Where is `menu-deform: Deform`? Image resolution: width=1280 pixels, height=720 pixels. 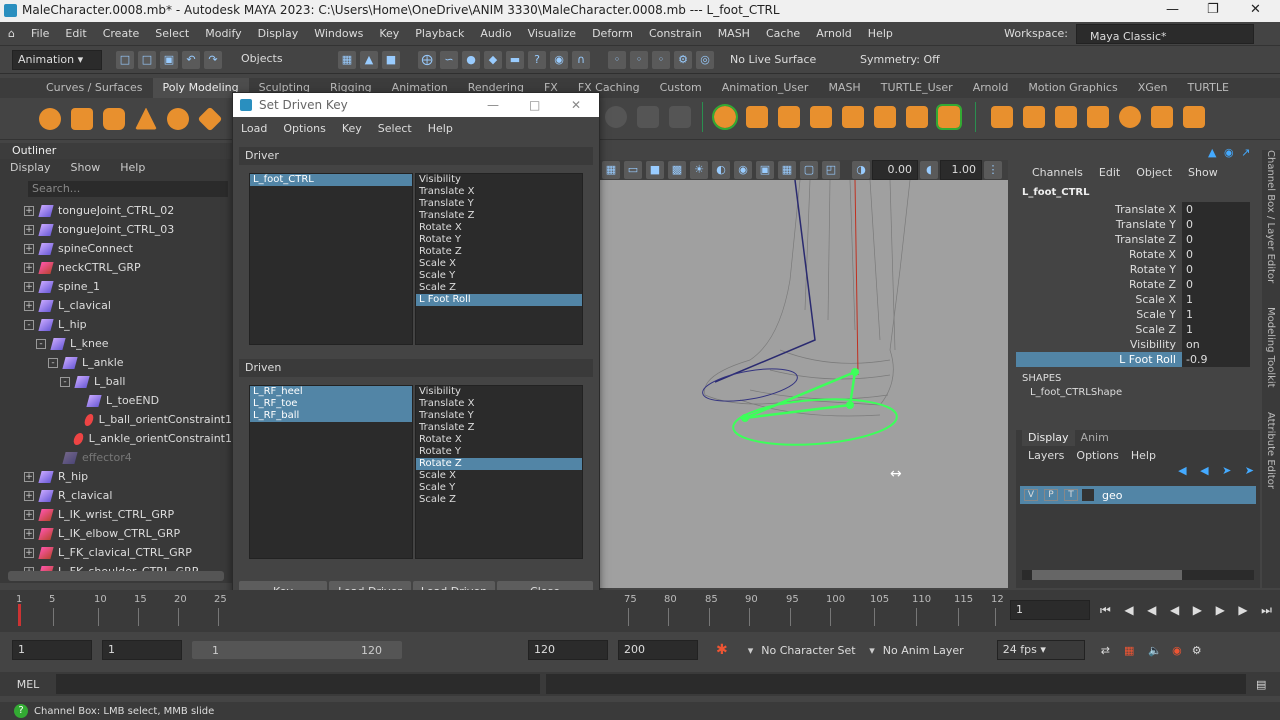
menu-deform: Deform is located at coordinates (612, 34).